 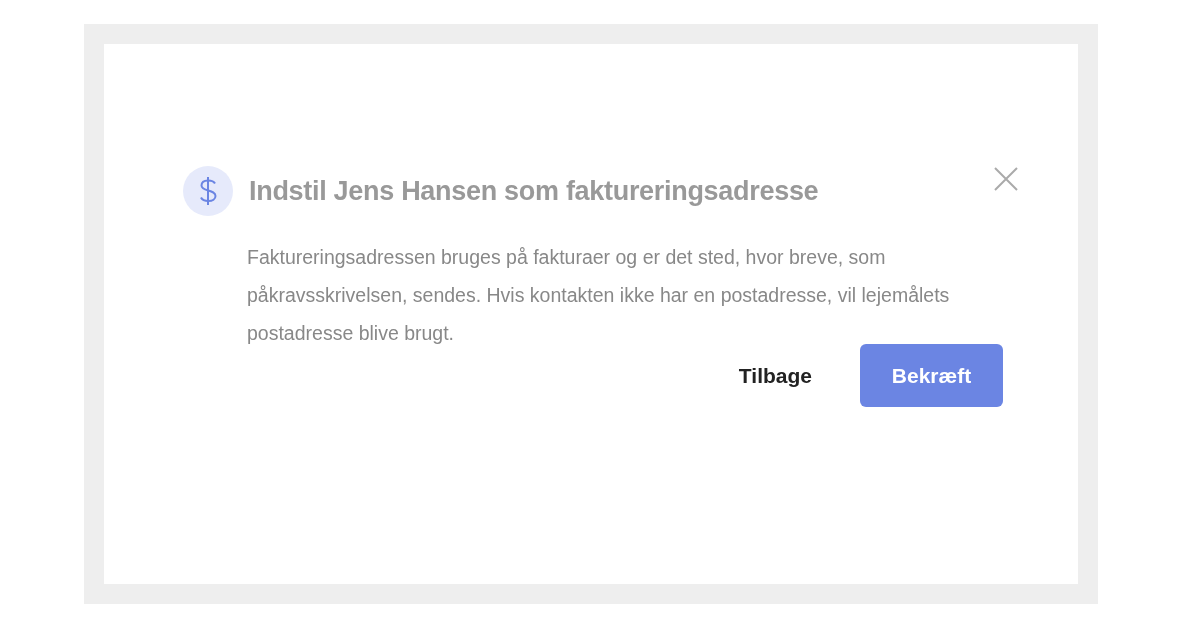 I want to click on dollar-icon, so click(x=208, y=191).